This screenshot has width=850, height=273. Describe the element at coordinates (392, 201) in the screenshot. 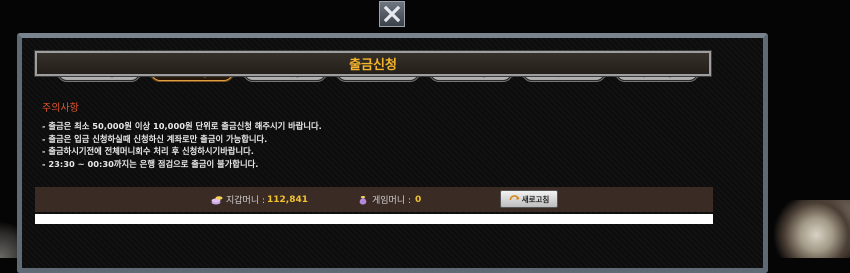

I see `game-label: 게임머니 :` at that location.